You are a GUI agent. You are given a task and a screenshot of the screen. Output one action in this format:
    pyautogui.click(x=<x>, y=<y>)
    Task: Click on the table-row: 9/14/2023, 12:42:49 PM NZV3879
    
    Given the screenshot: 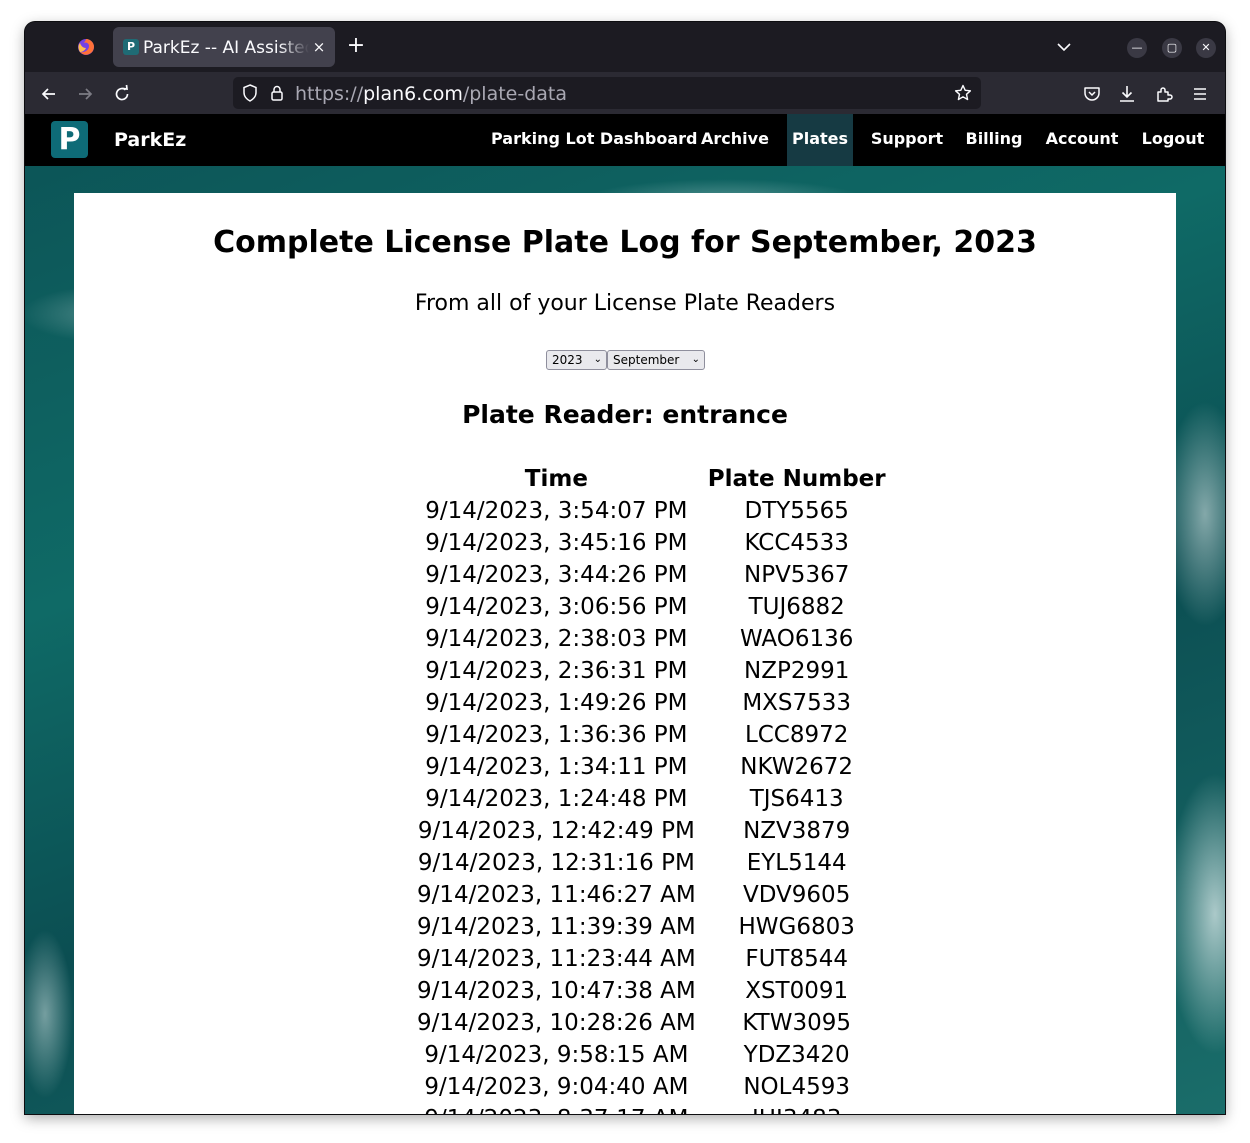 What is the action you would take?
    pyautogui.click(x=651, y=831)
    